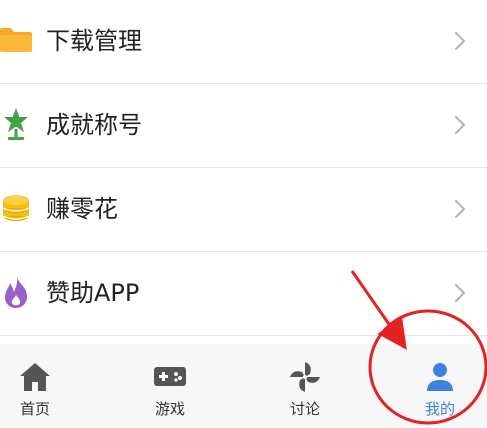 The image size is (487, 428). I want to click on tab-home: 首页, so click(42, 386).